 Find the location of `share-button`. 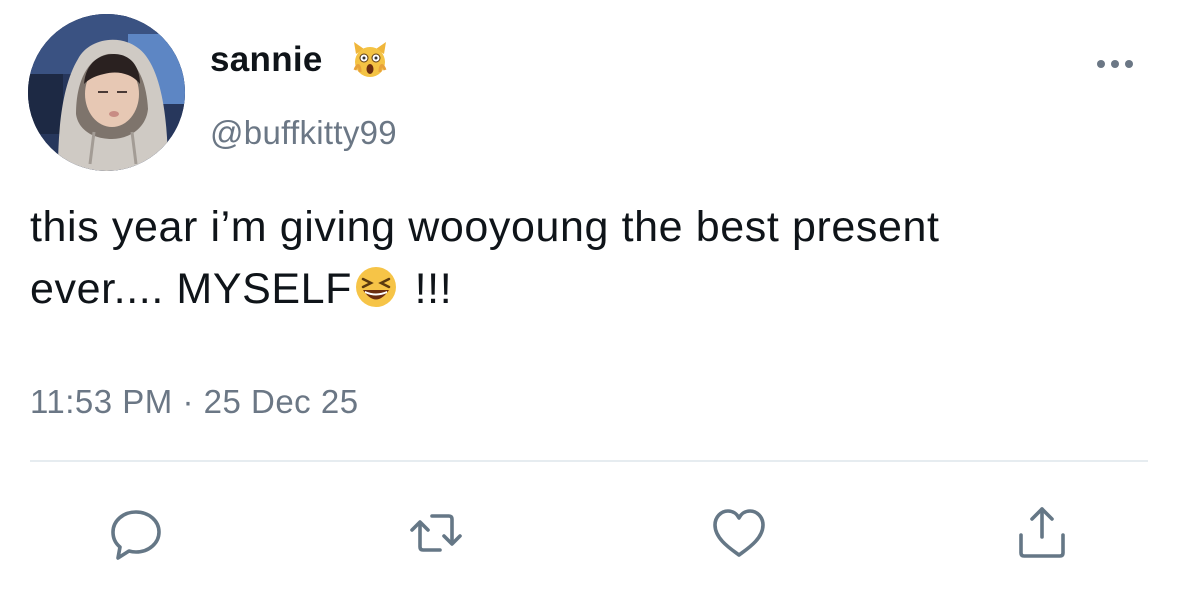

share-button is located at coordinates (1042, 533).